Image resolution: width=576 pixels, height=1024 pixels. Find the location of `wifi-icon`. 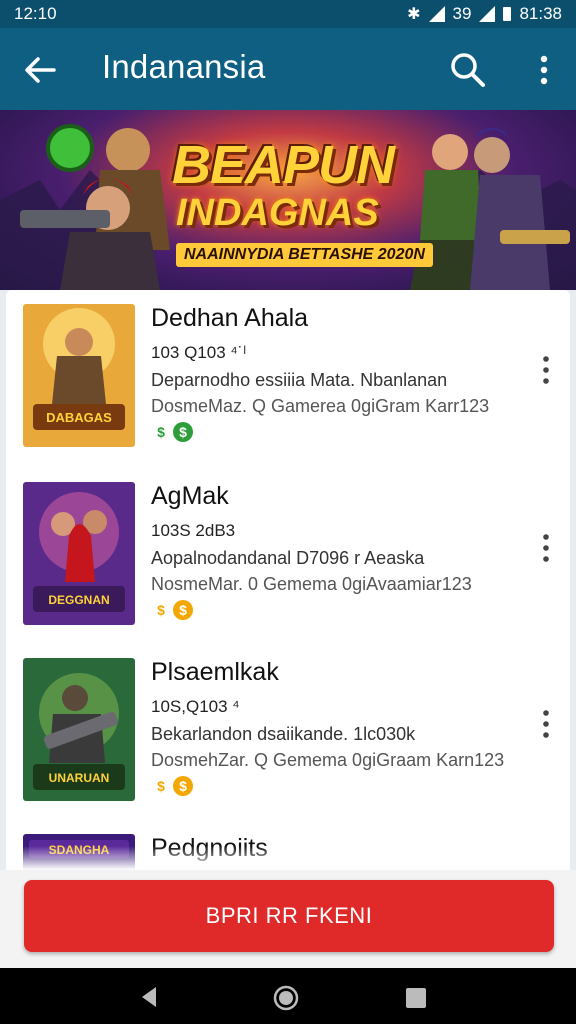

wifi-icon is located at coordinates (487, 14).